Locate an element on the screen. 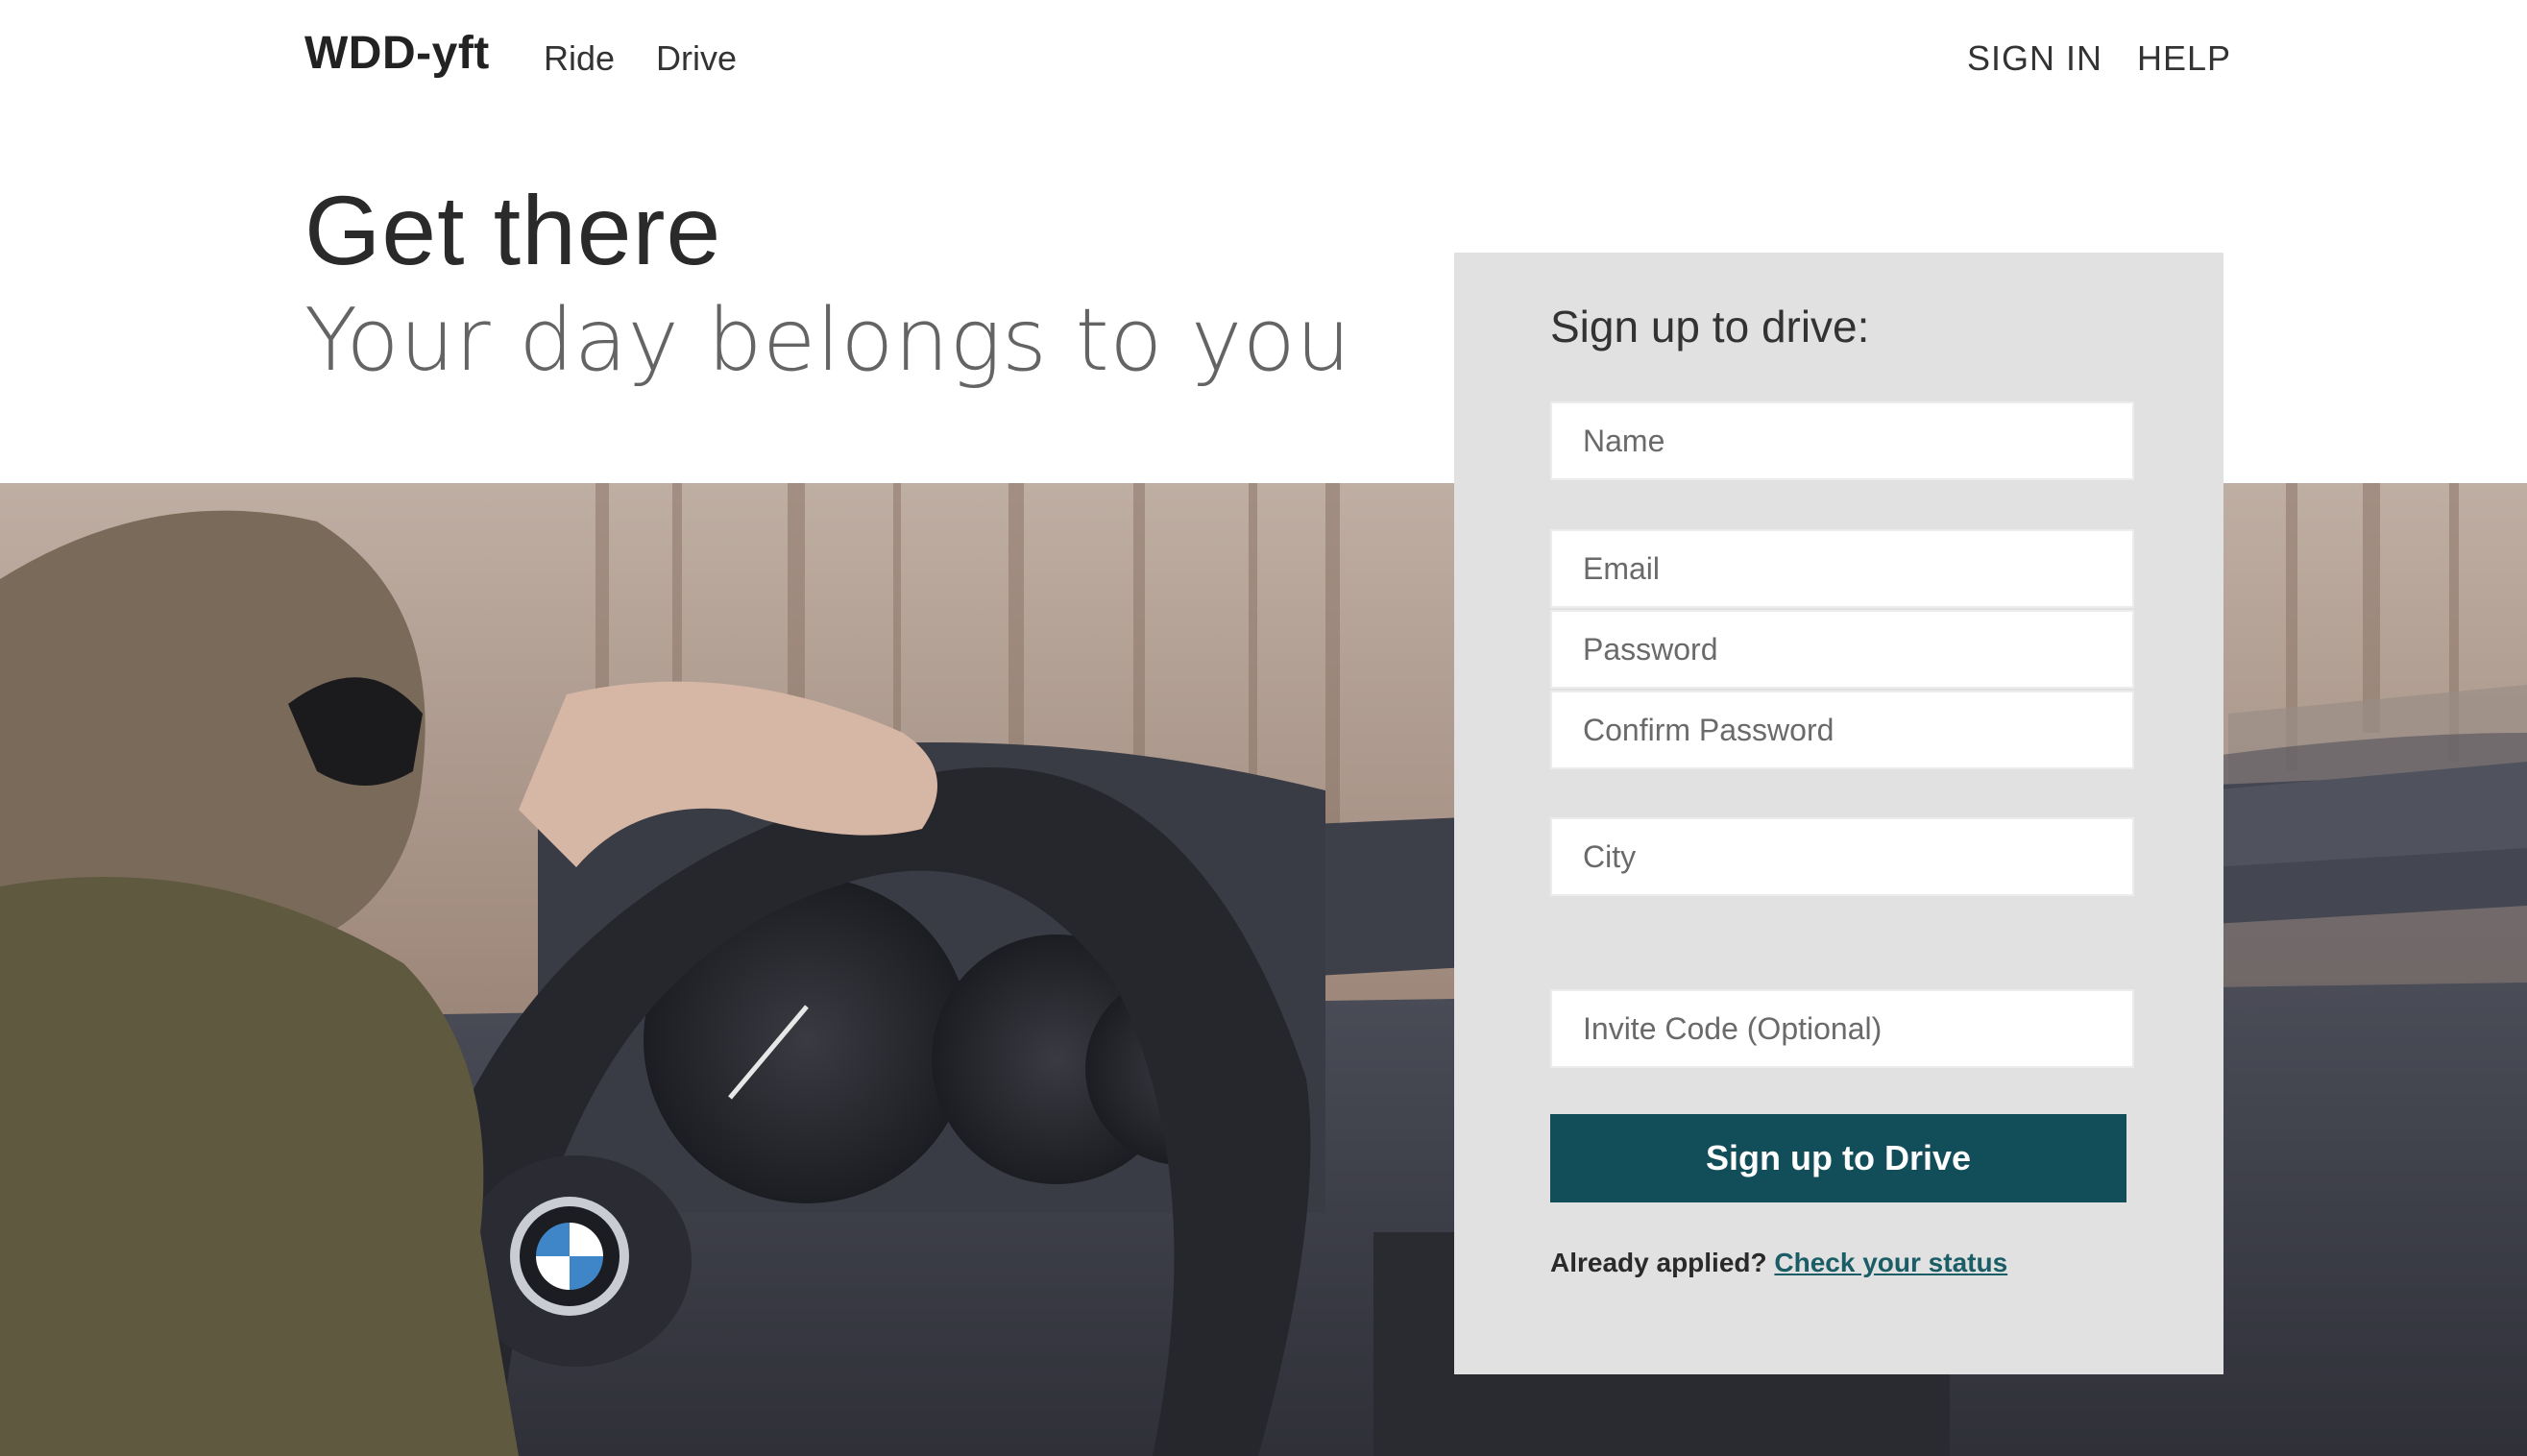 The width and height of the screenshot is (2527, 1456). password-field is located at coordinates (1842, 649).